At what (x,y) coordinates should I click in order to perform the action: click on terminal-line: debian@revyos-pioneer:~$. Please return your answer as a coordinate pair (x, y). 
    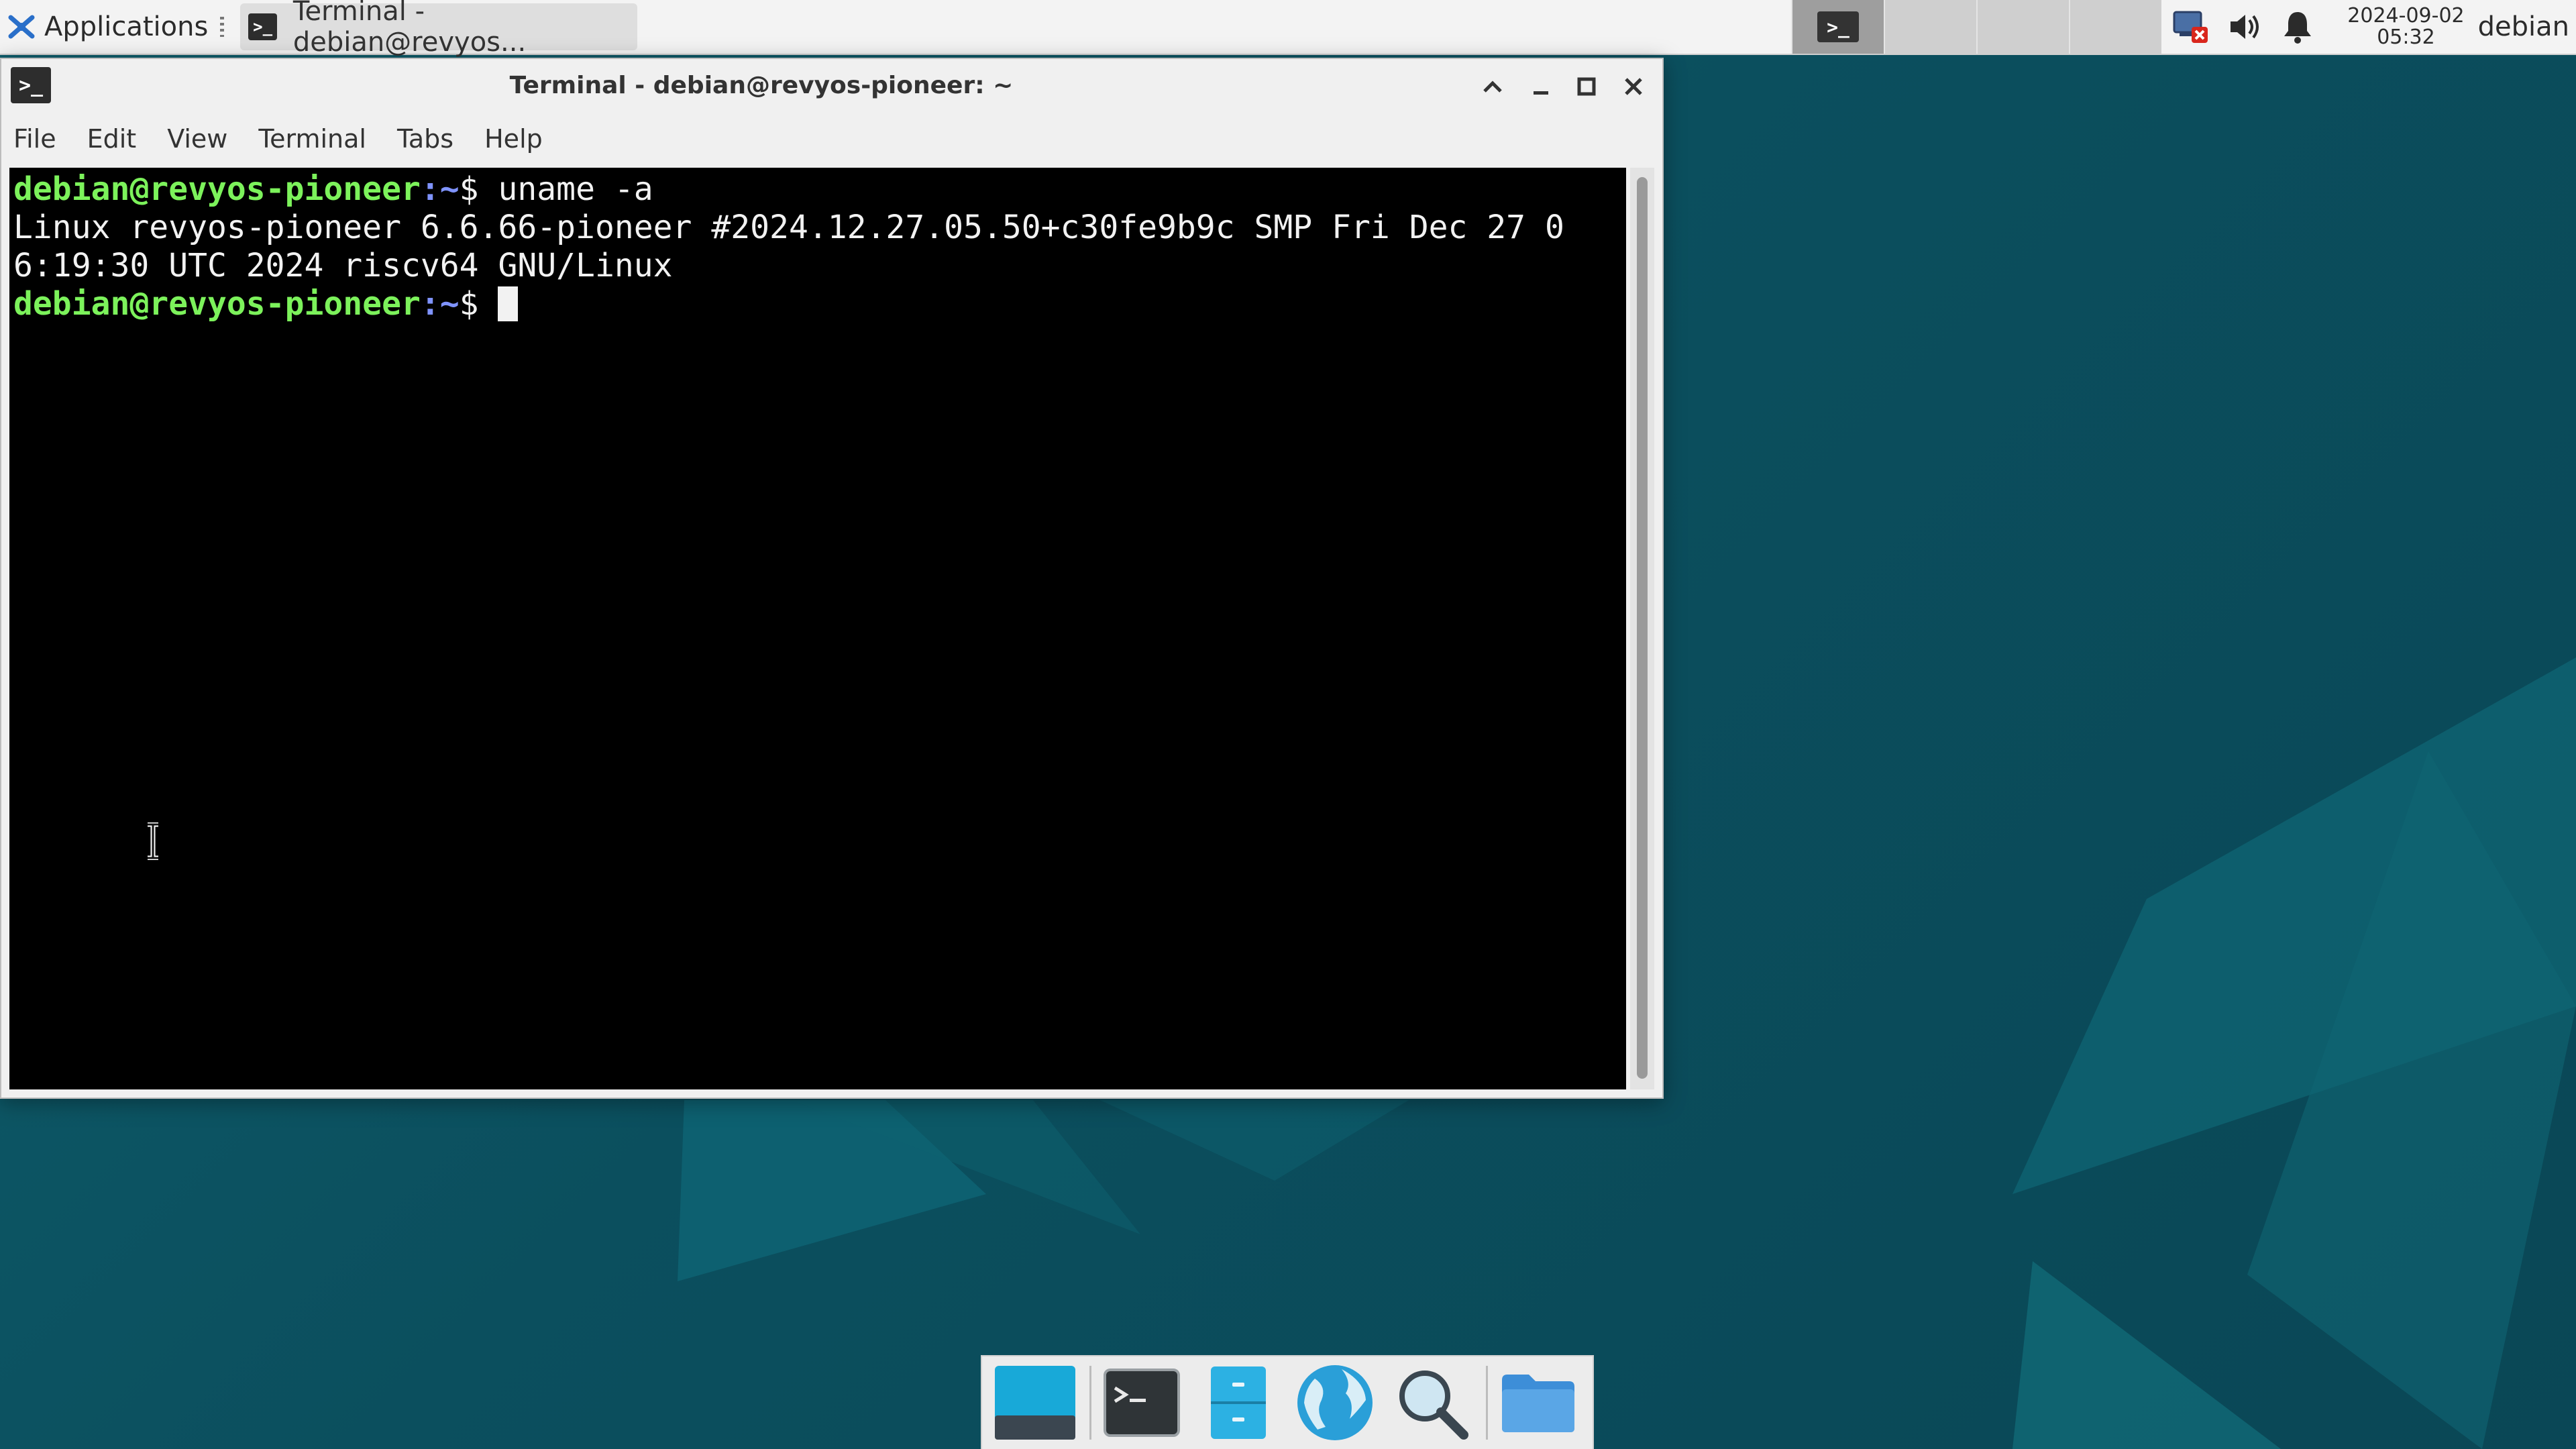
    Looking at the image, I should click on (817, 304).